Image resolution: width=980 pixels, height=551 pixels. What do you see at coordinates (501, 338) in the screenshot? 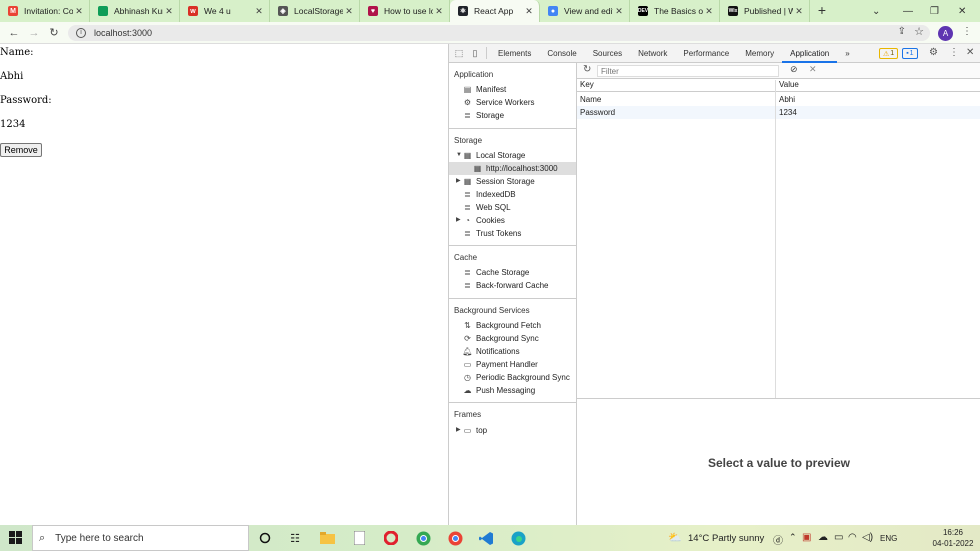
I see `sidebar-item-bg-sync: ⟳ Background Sync` at bounding box center [501, 338].